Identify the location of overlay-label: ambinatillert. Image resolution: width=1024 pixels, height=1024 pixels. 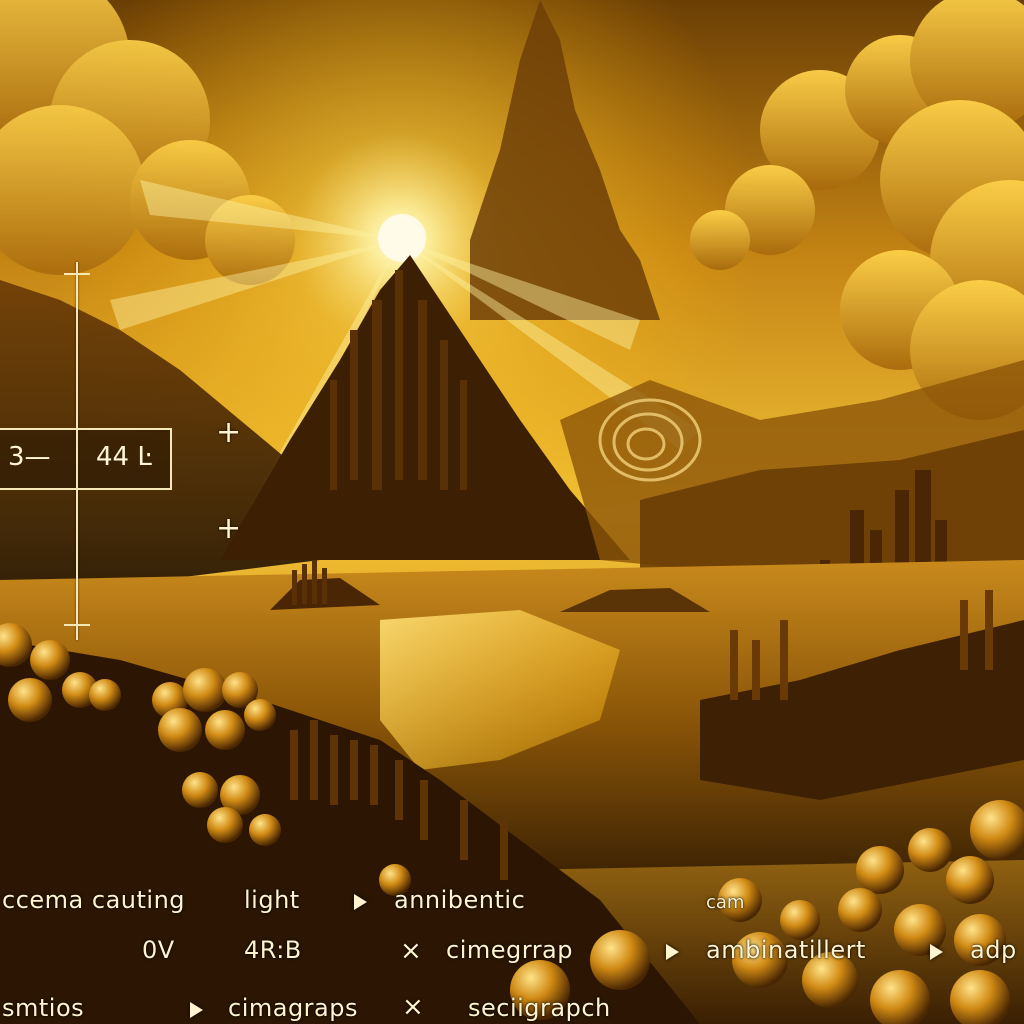
(786, 950).